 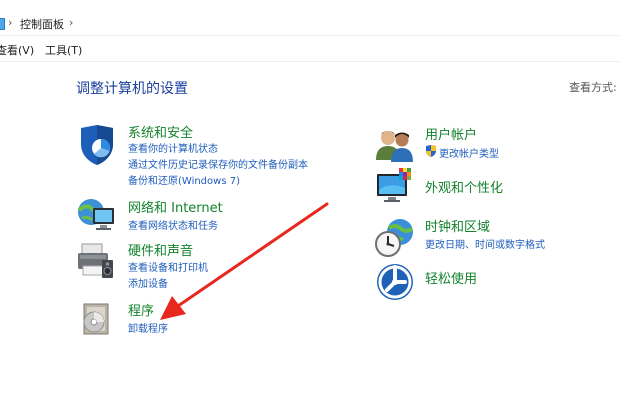 What do you see at coordinates (97, 145) in the screenshot?
I see `shield-icon` at bounding box center [97, 145].